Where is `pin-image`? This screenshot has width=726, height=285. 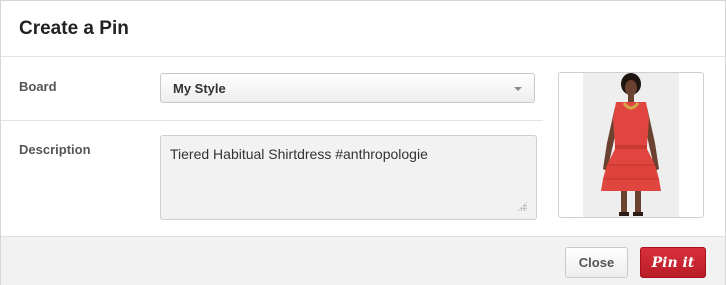
pin-image is located at coordinates (631, 145).